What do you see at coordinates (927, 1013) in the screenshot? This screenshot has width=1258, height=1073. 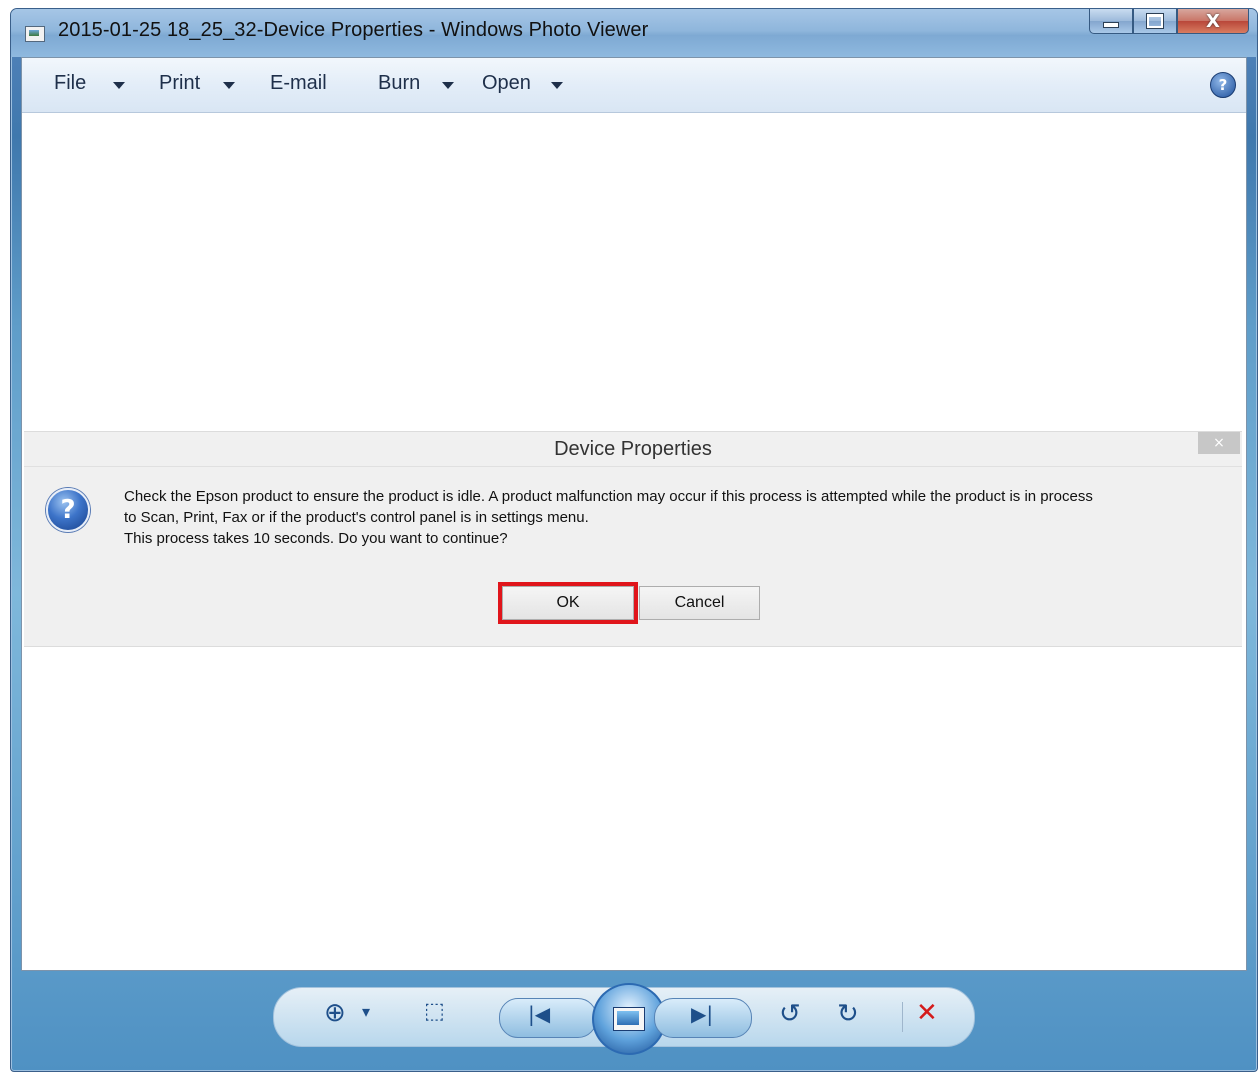 I see `delete-icon: ✕` at bounding box center [927, 1013].